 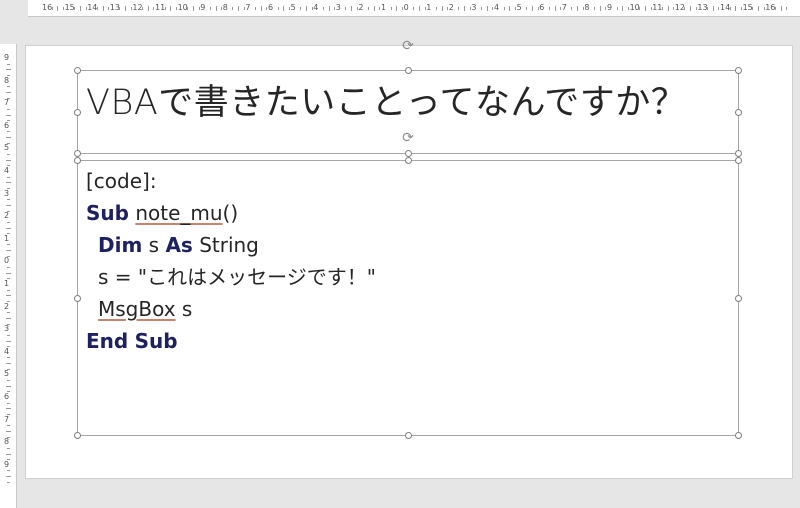 What do you see at coordinates (8, 276) in the screenshot?
I see `vertical-ruler: 9 8 7 6 5 4 3 2 1 0 1 2 3 4 5 6 7 8 9` at bounding box center [8, 276].